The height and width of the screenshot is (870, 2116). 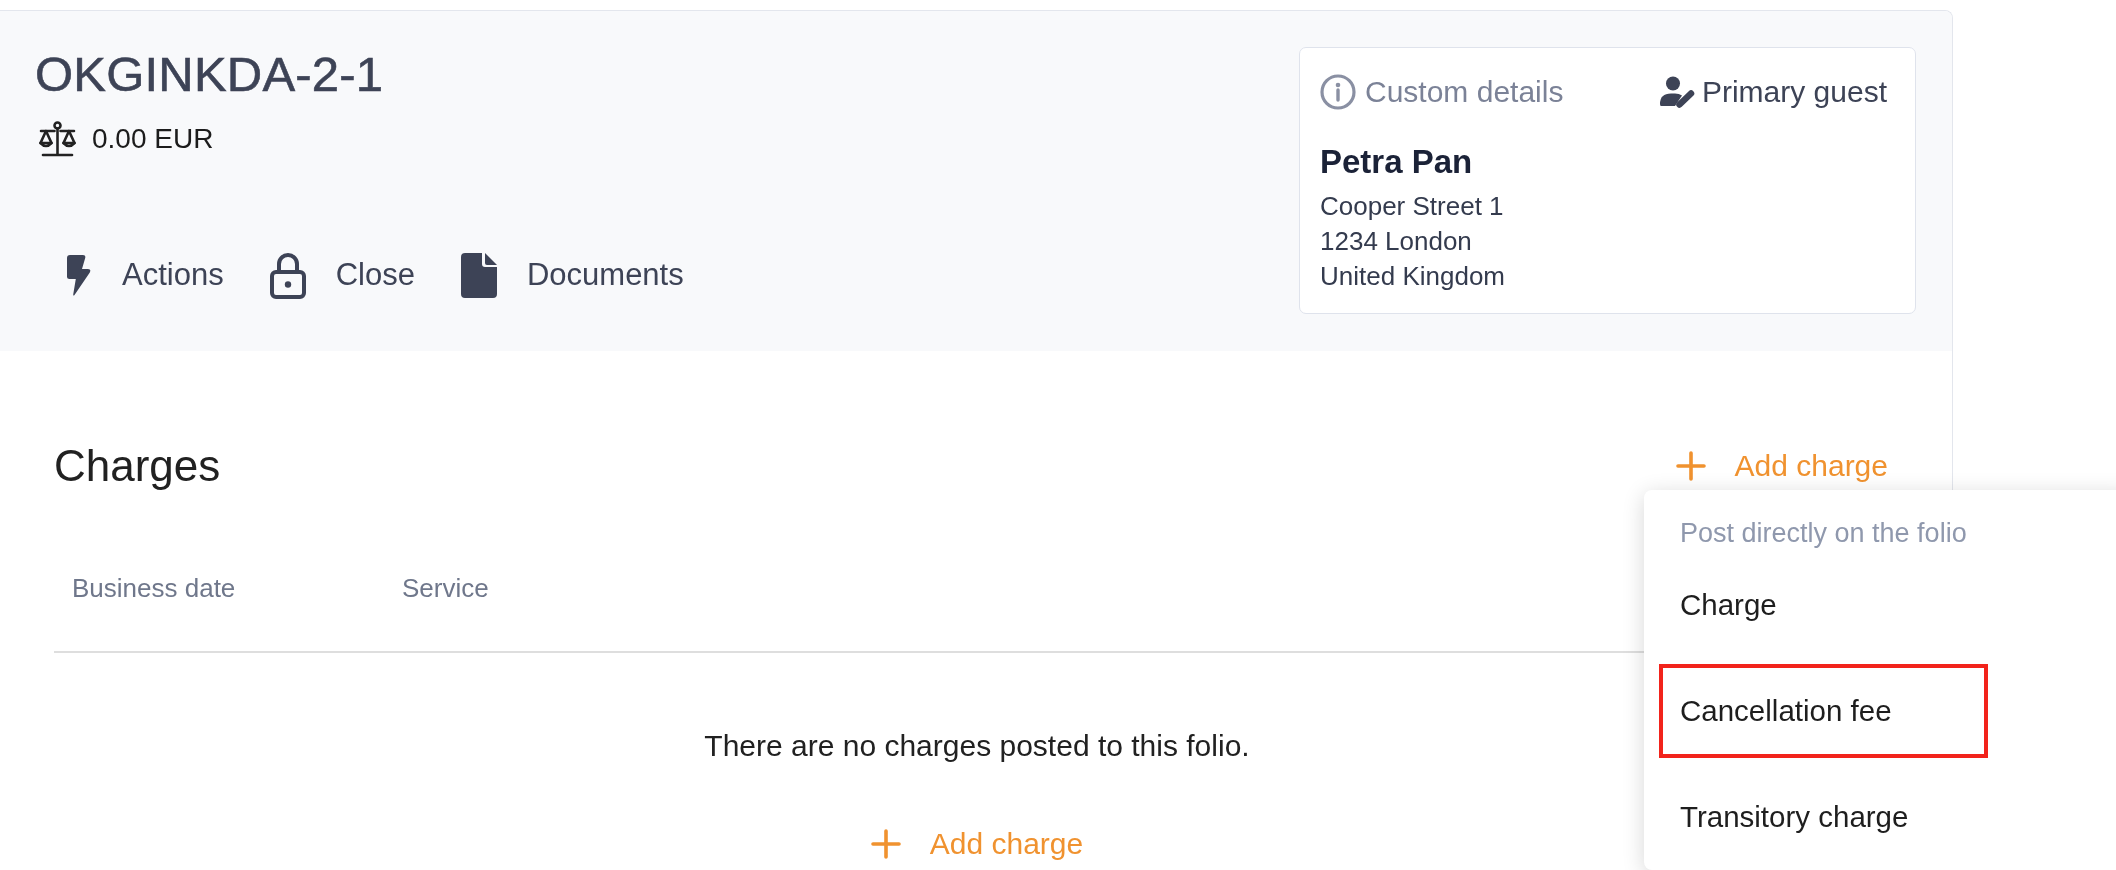 What do you see at coordinates (1773, 92) in the screenshot?
I see `primary-guest-button: Primary guest` at bounding box center [1773, 92].